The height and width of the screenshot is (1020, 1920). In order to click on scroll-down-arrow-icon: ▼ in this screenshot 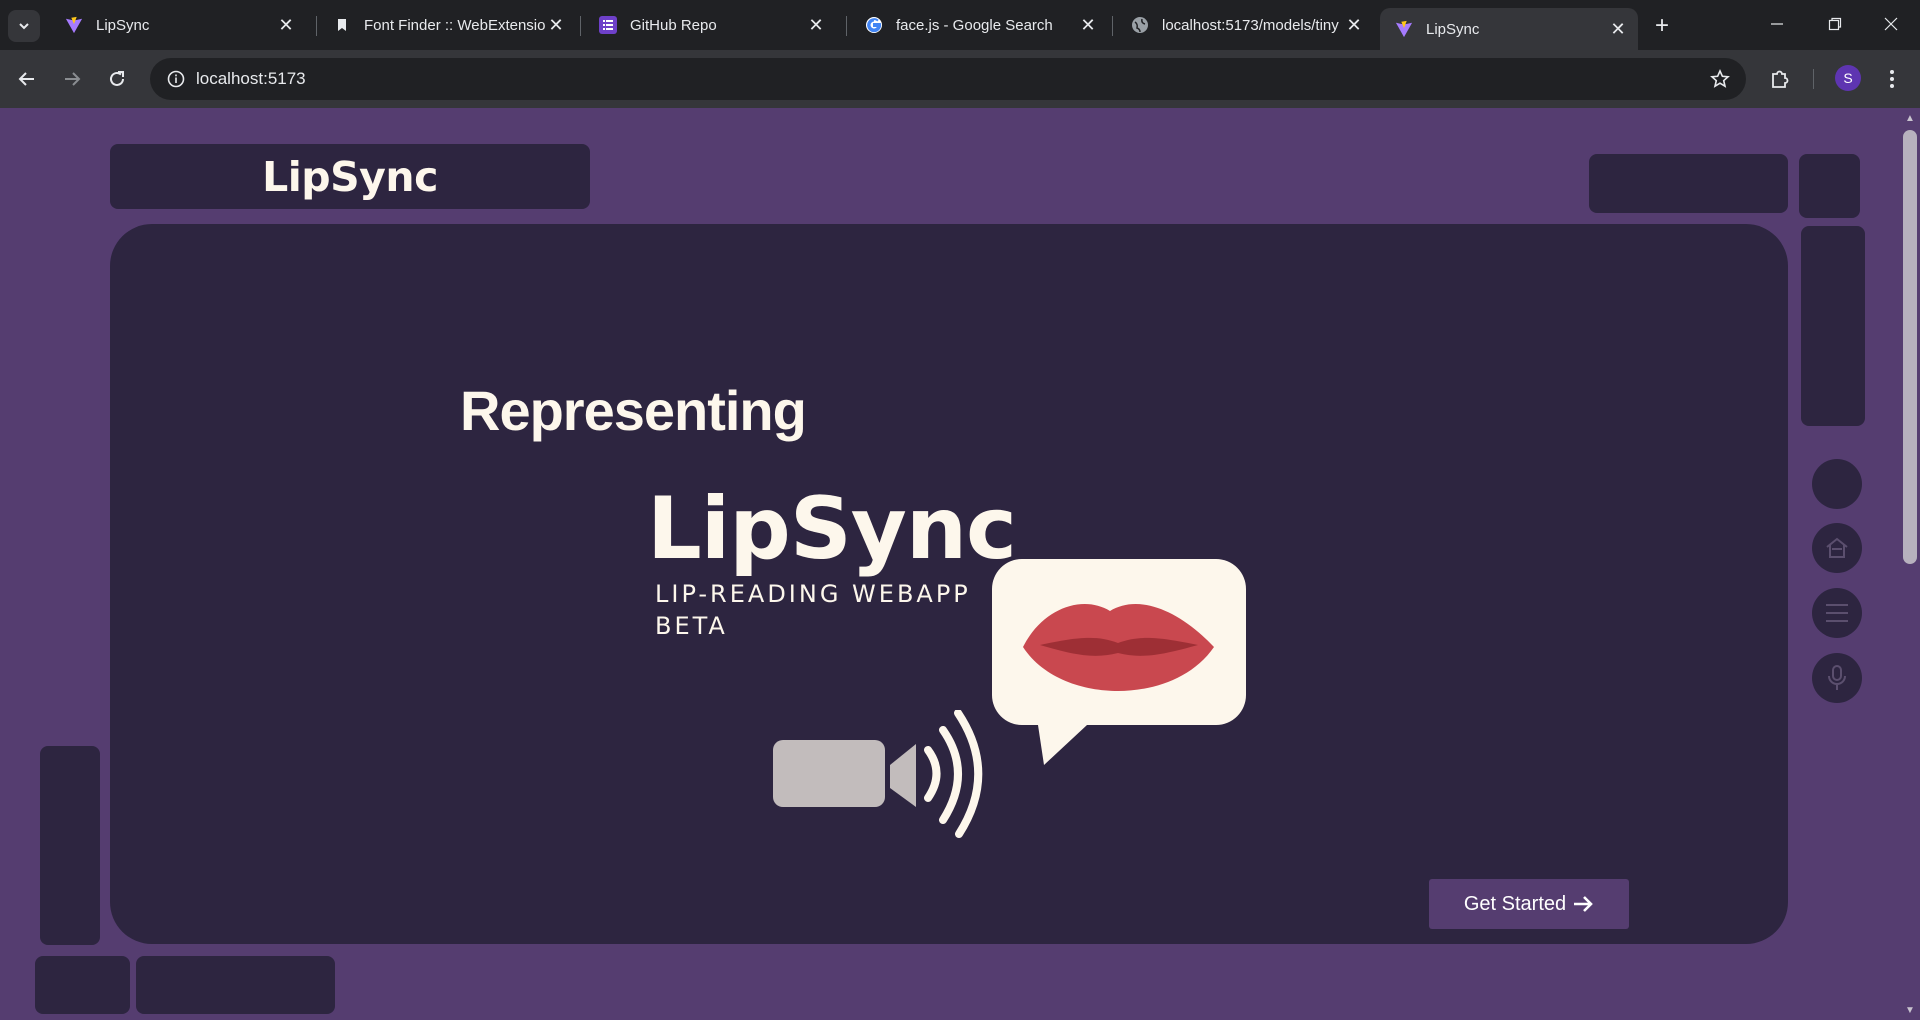, I will do `click(1910, 1010)`.